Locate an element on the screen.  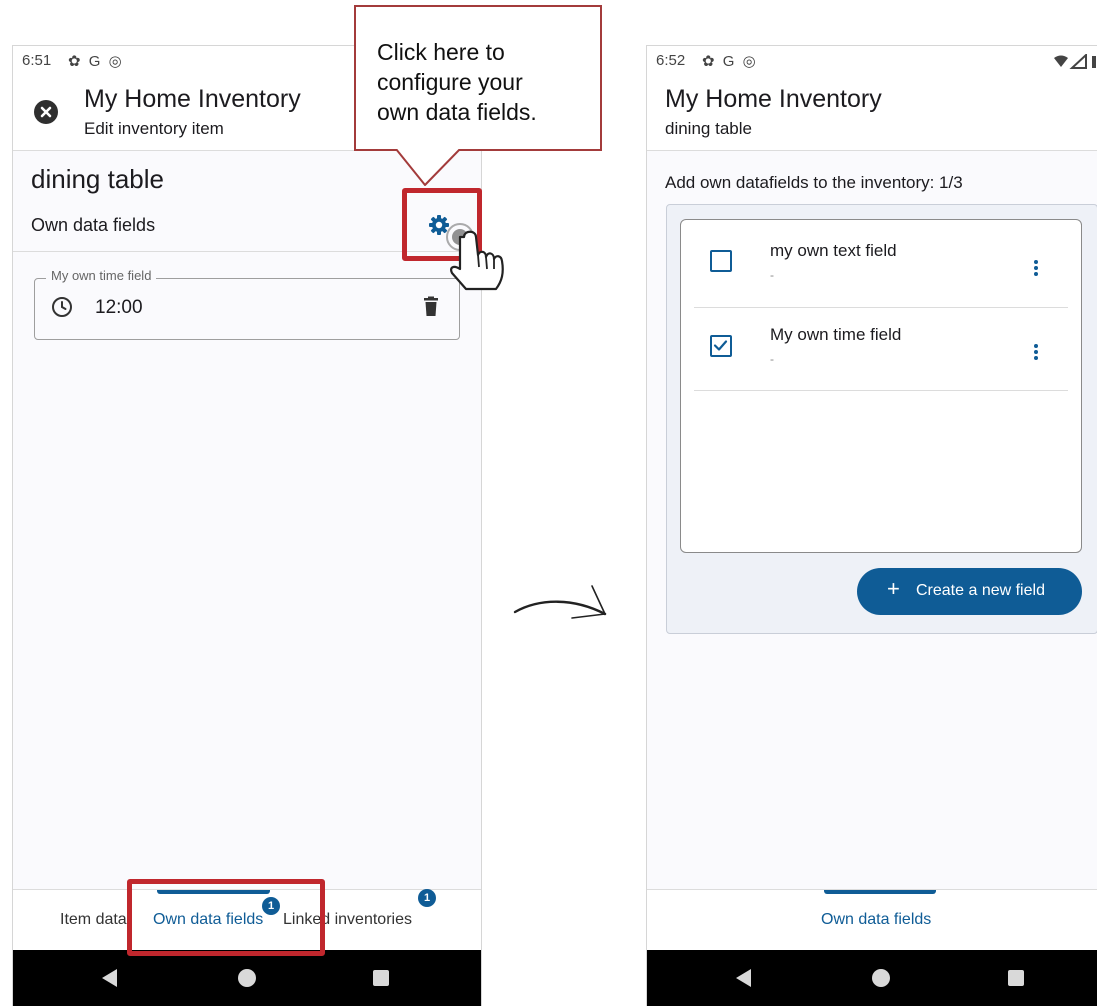
status-time: 6:52 is located at coordinates (671, 60).